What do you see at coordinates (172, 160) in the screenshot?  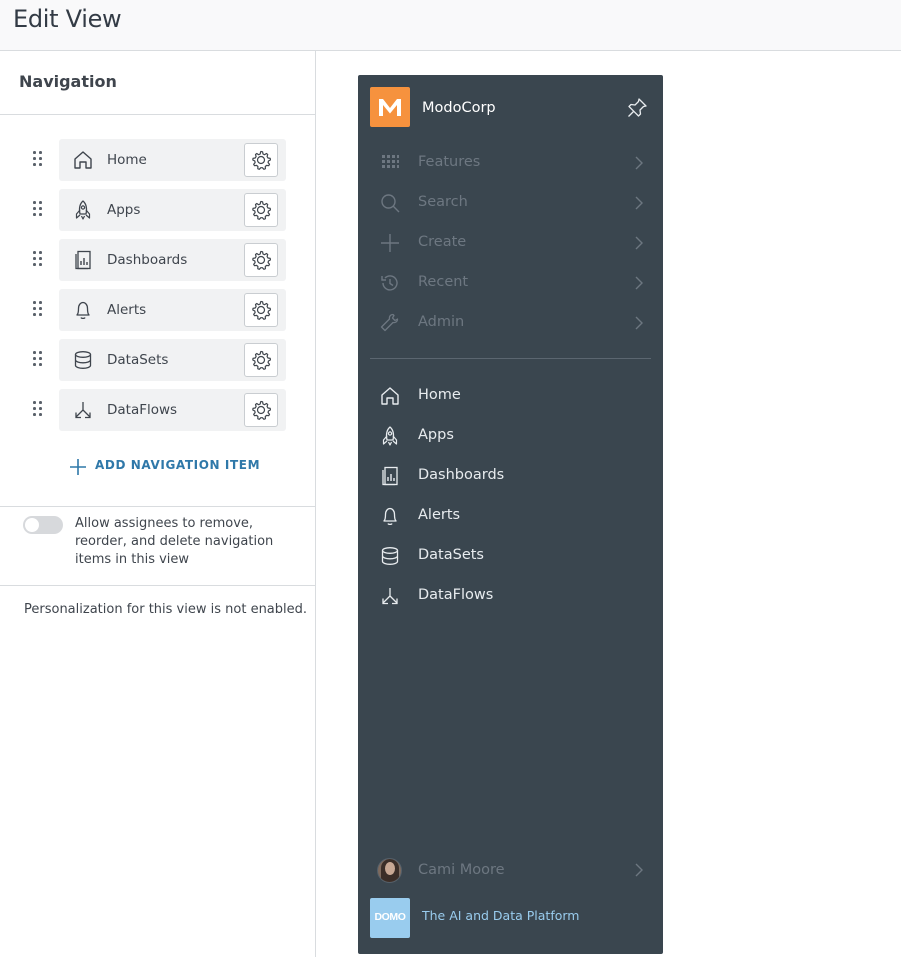 I see `nav-item-home: Home` at bounding box center [172, 160].